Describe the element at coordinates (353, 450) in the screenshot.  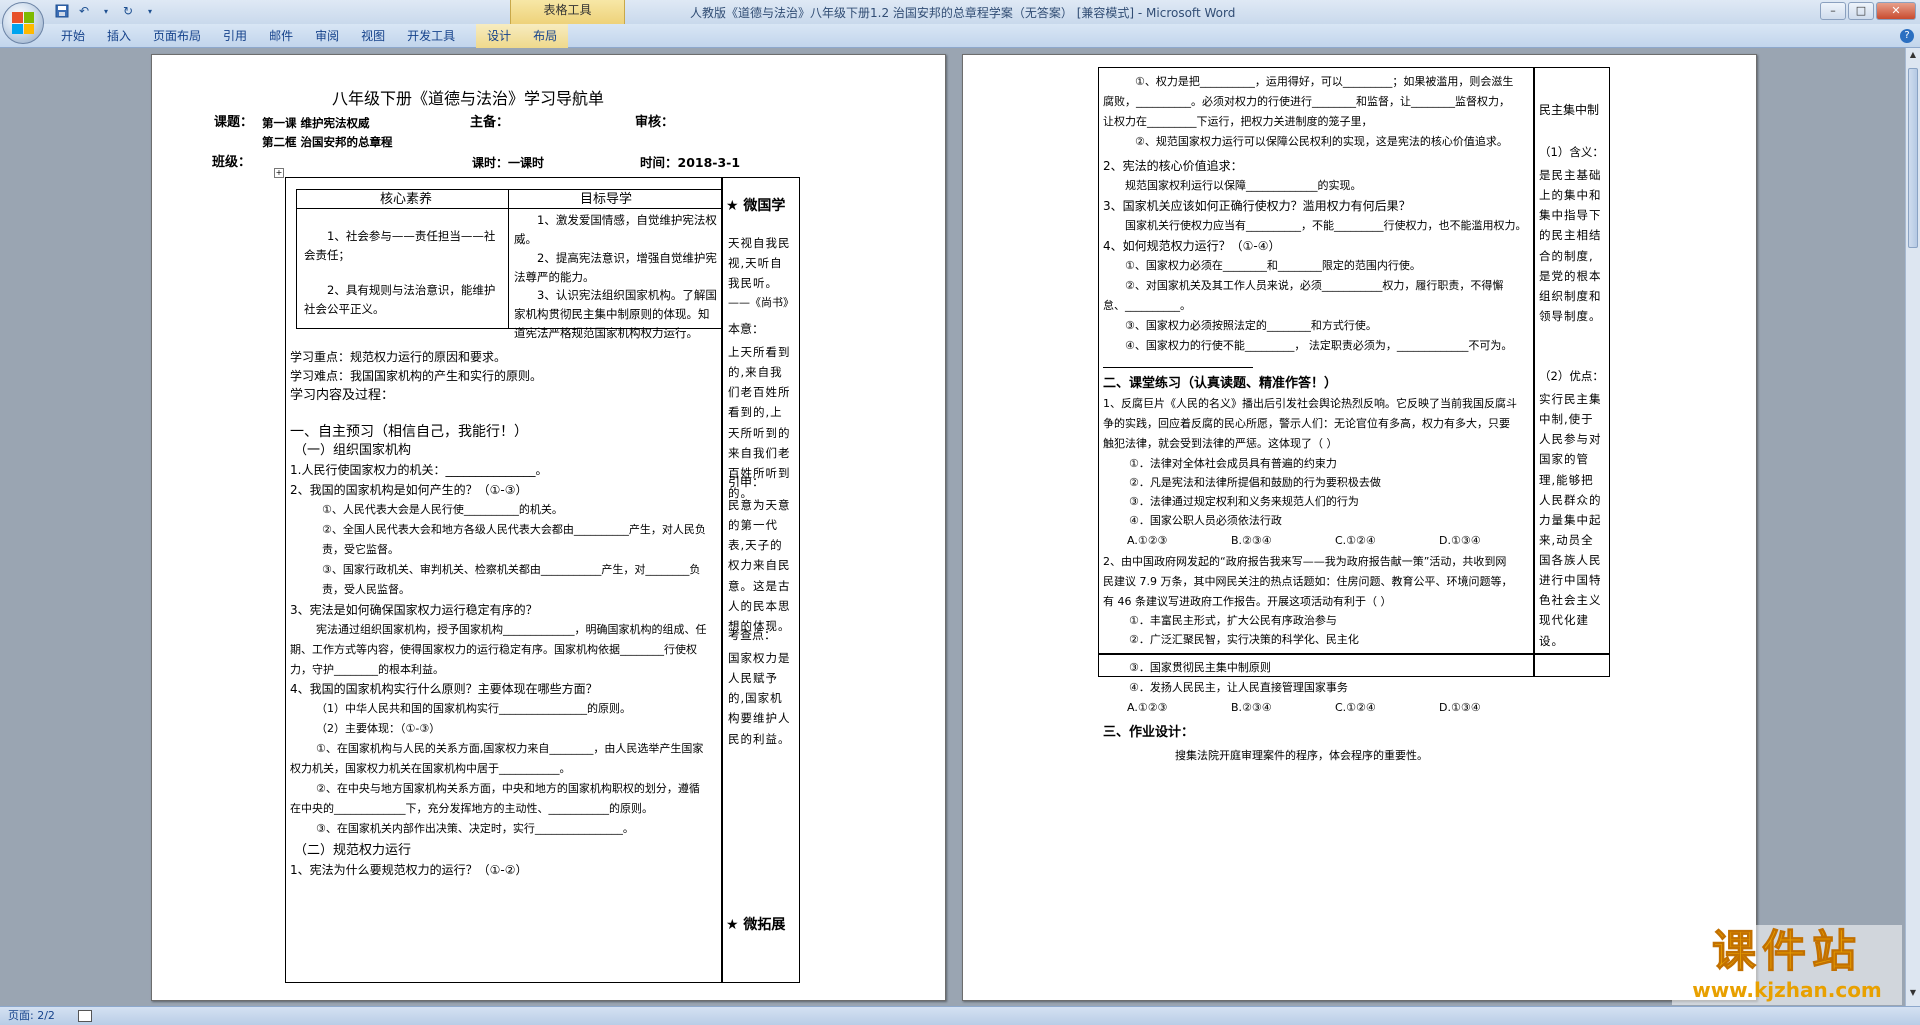
I see `subsection-1: （一）组织国家机构` at that location.